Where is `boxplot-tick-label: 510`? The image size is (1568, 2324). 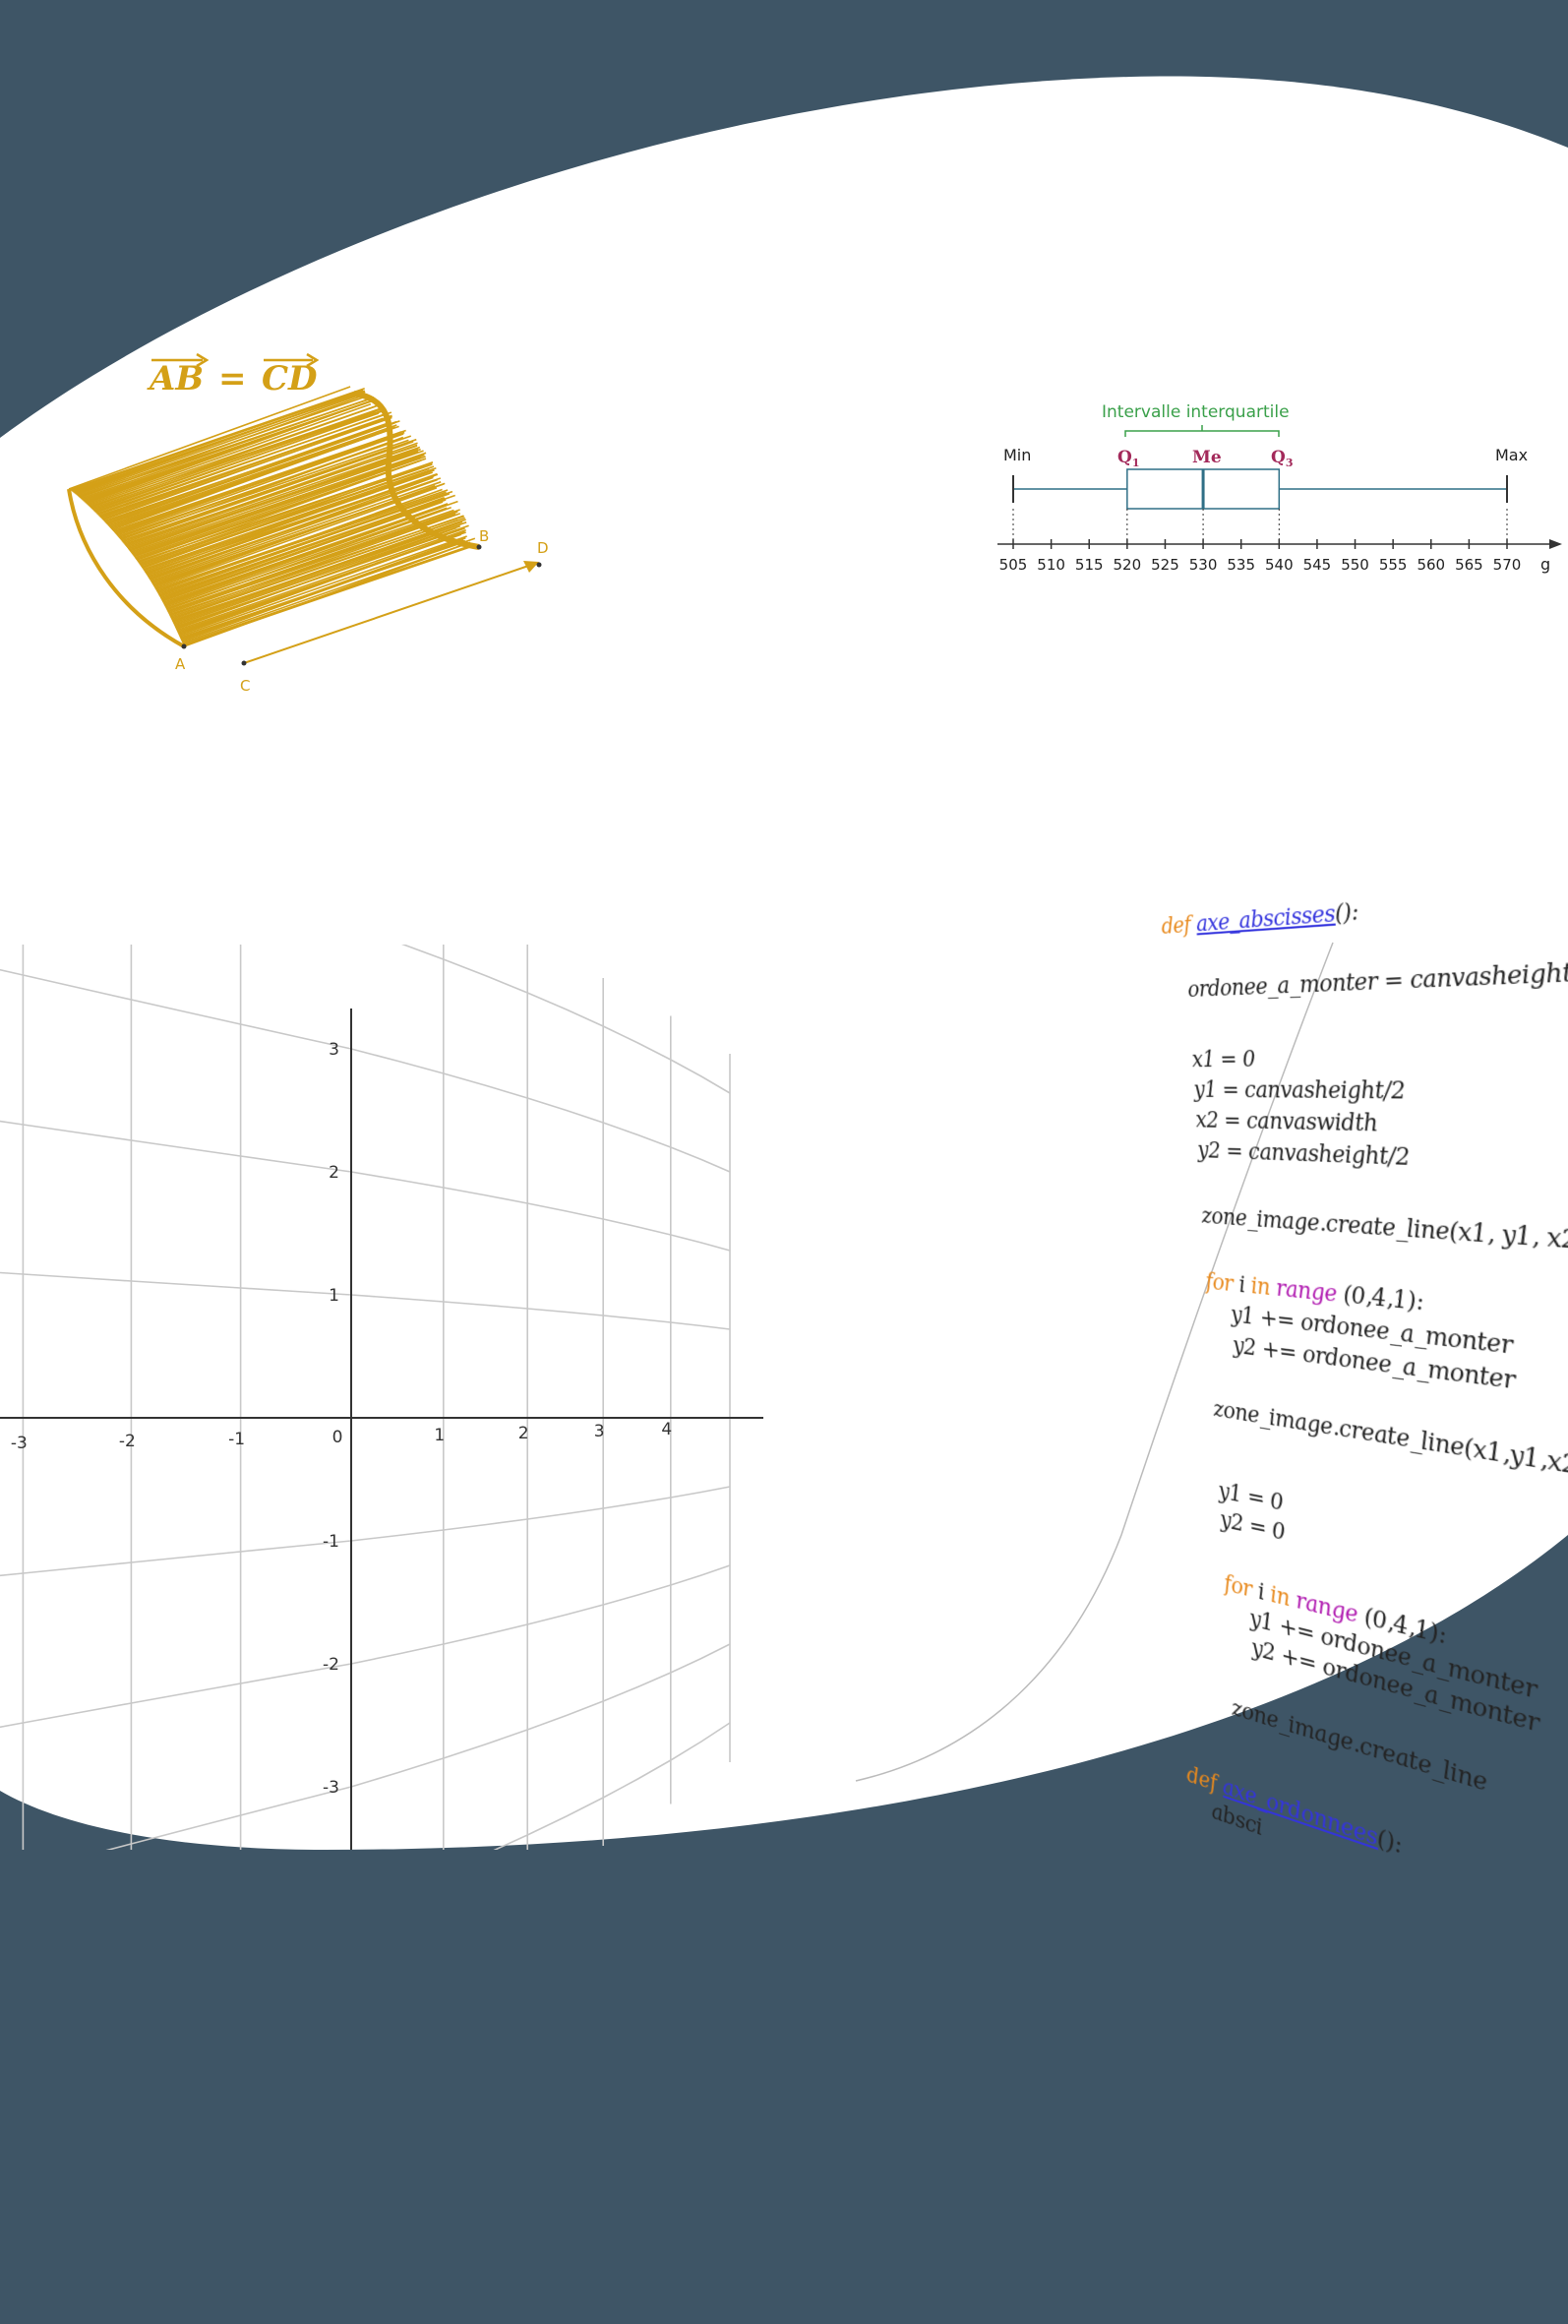
boxplot-tick-label: 510 is located at coordinates (1051, 565).